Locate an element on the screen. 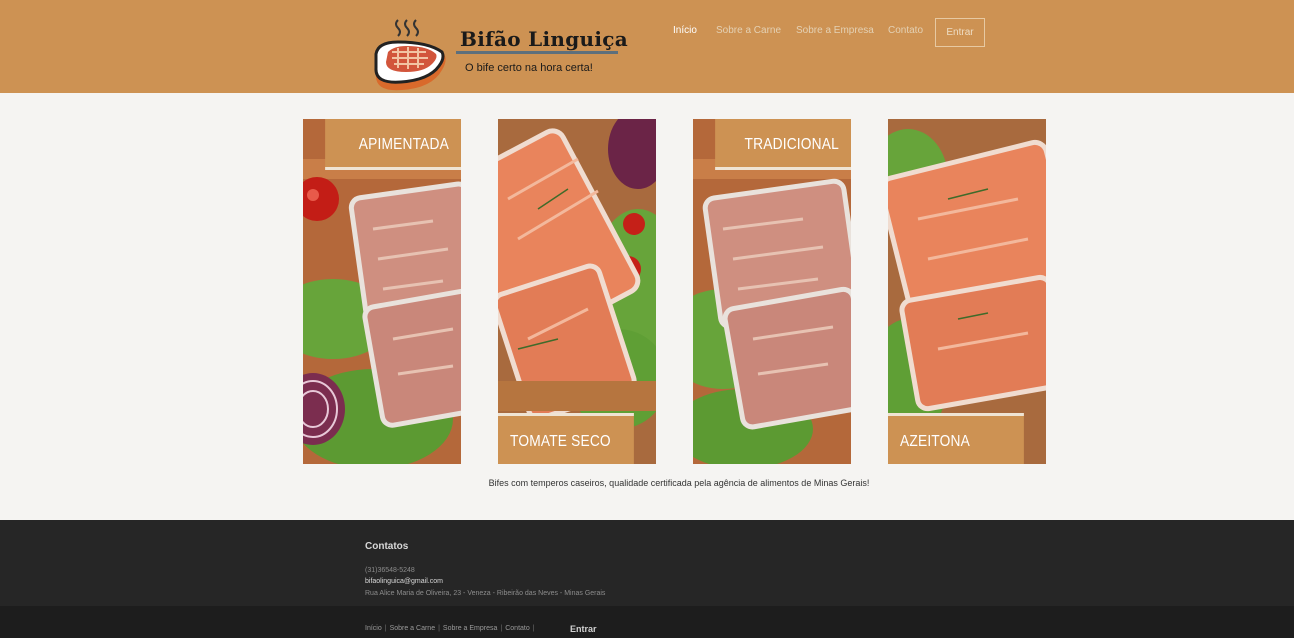 The image size is (1294, 638). logo-divider is located at coordinates (537, 52).